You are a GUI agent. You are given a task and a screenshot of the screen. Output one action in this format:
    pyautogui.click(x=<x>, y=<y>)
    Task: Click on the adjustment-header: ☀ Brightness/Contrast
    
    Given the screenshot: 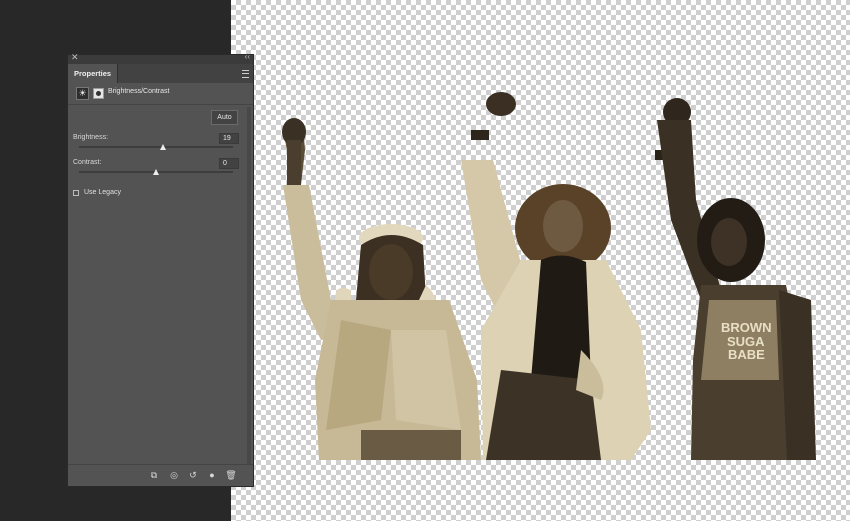 What is the action you would take?
    pyautogui.click(x=160, y=94)
    